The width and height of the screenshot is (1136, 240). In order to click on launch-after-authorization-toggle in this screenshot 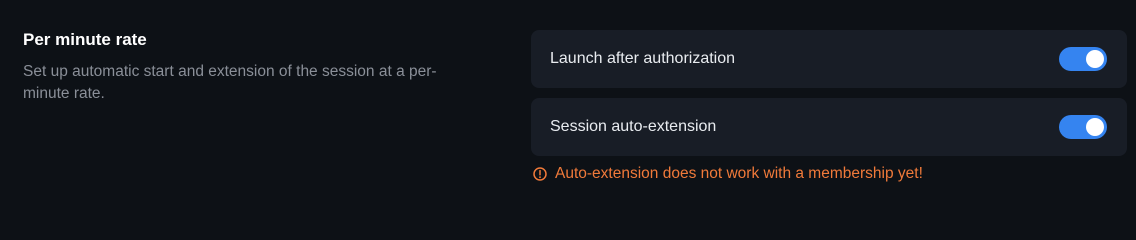, I will do `click(1083, 59)`.